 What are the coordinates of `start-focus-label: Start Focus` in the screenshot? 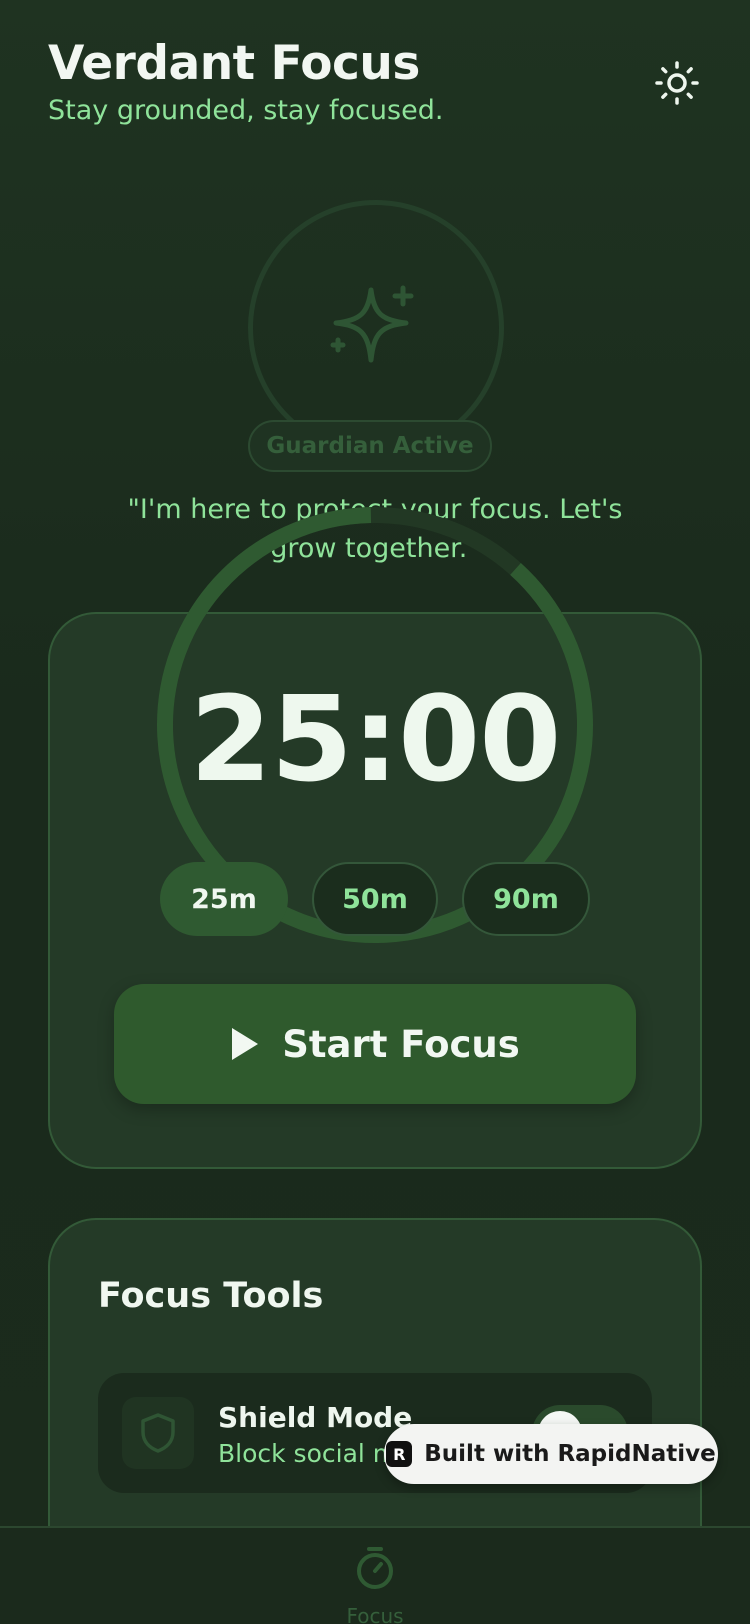 It's located at (401, 1044).